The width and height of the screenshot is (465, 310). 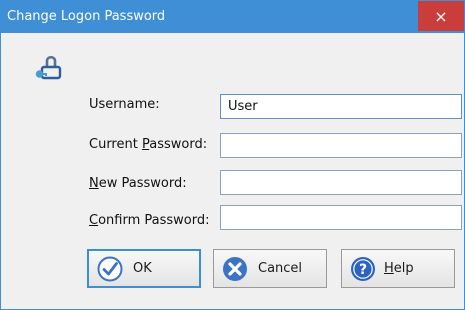 I want to click on ok-button: OK, so click(x=144, y=268).